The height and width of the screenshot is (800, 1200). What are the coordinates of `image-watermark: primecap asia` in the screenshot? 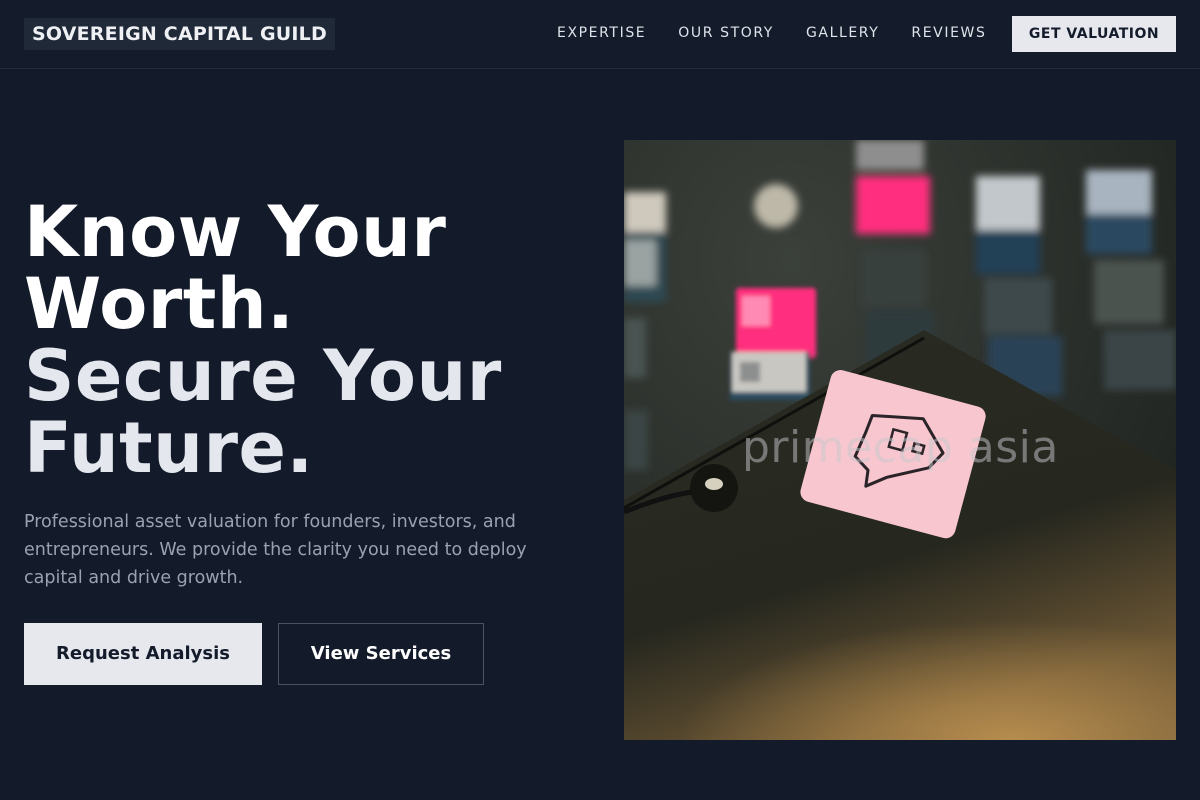 It's located at (900, 447).